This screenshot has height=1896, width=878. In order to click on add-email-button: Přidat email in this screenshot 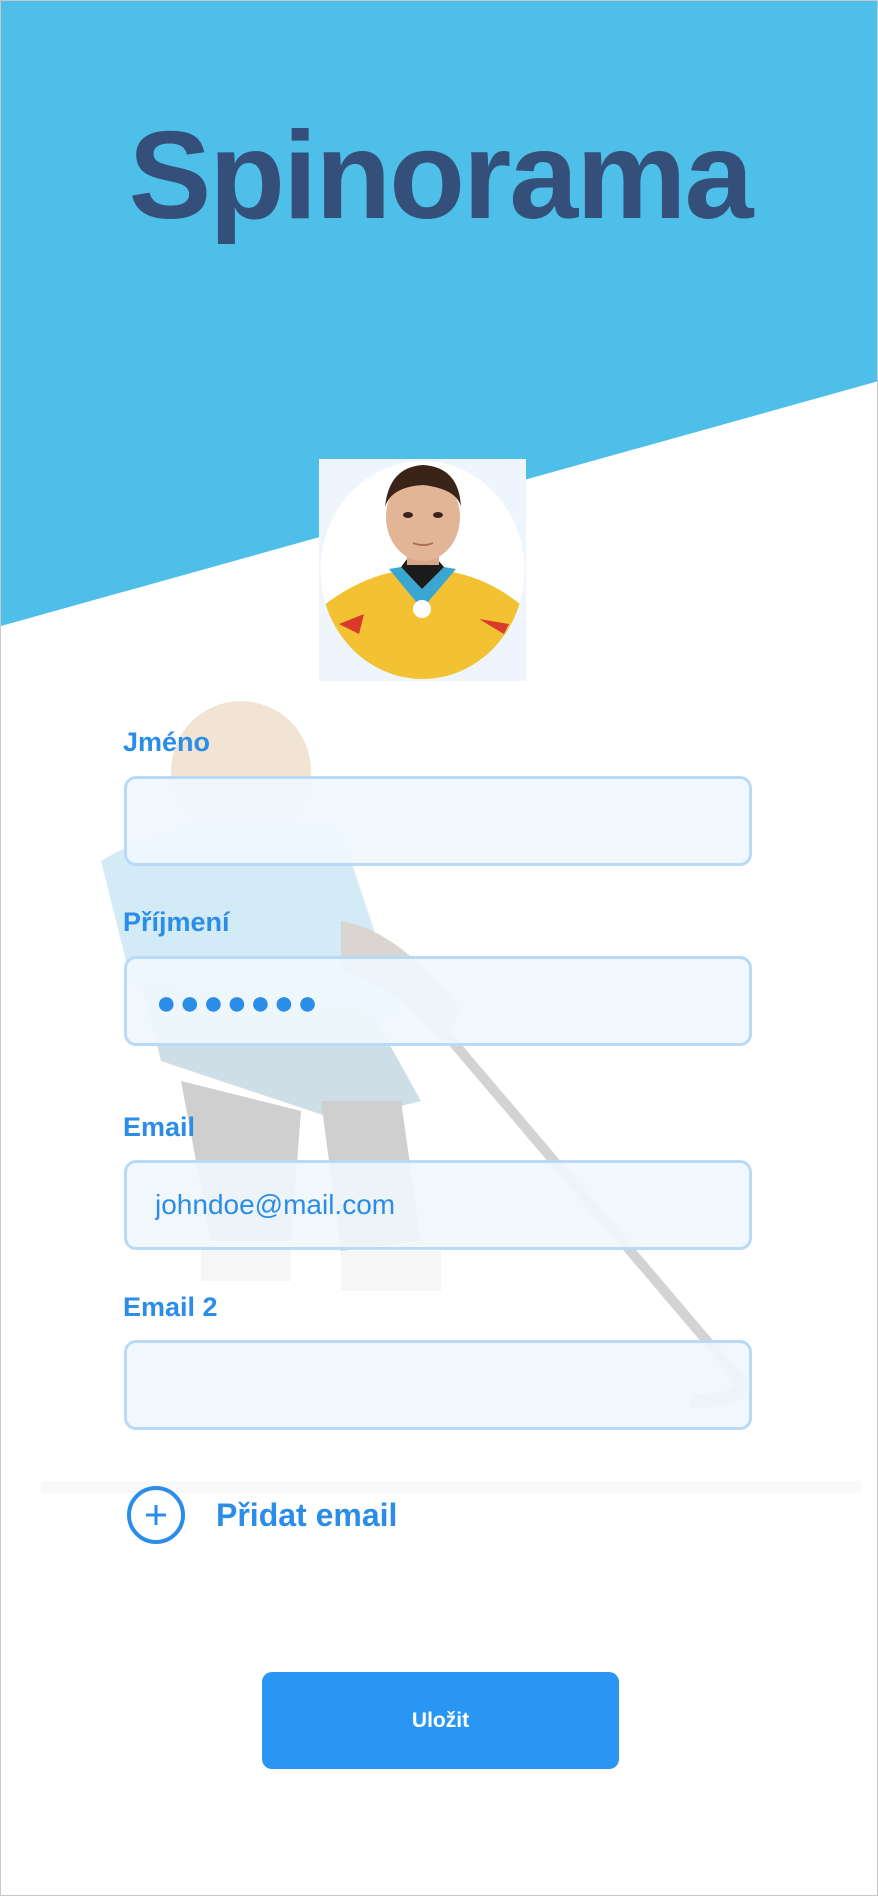, I will do `click(261, 1515)`.